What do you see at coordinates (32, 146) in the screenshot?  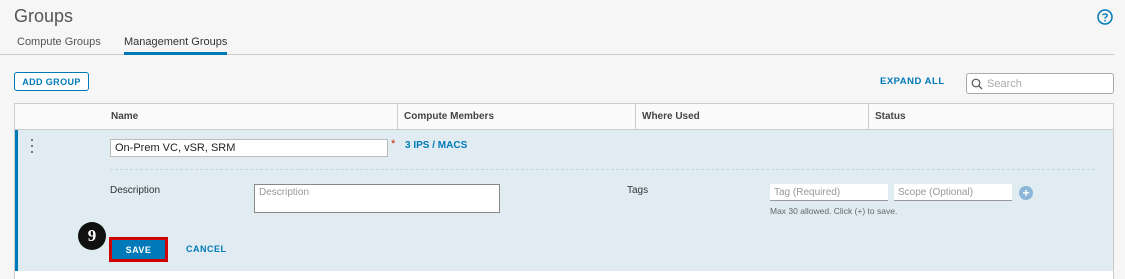 I see `row-actions-menu-icon` at bounding box center [32, 146].